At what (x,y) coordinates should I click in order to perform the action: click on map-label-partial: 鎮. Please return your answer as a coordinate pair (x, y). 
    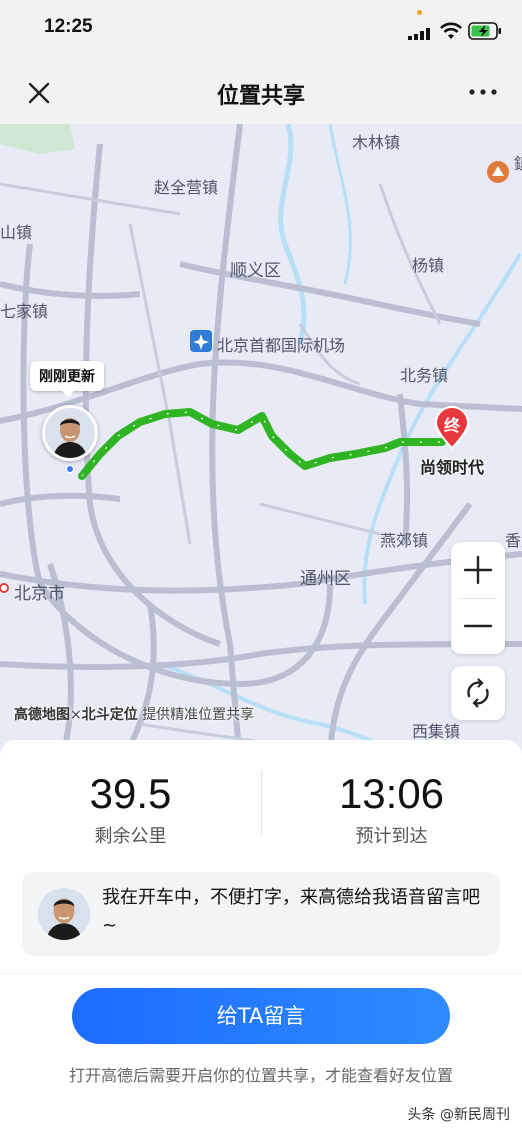
    Looking at the image, I should click on (518, 162).